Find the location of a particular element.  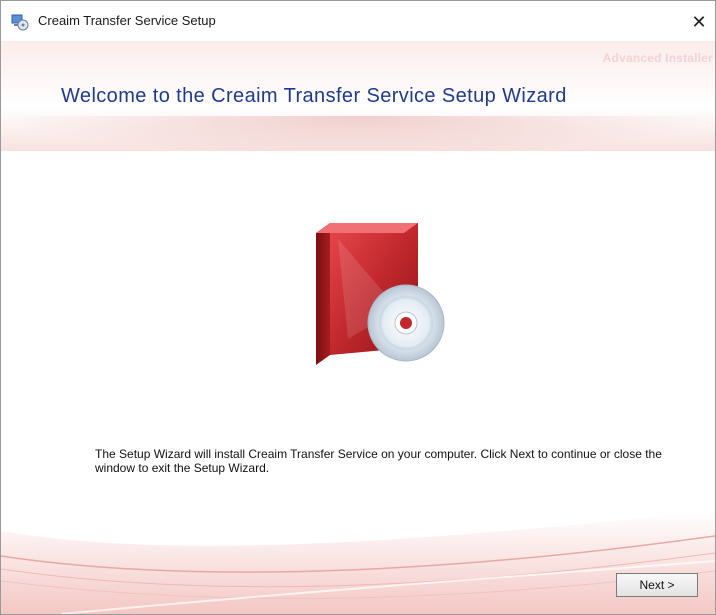

next-button: Next > is located at coordinates (657, 585).